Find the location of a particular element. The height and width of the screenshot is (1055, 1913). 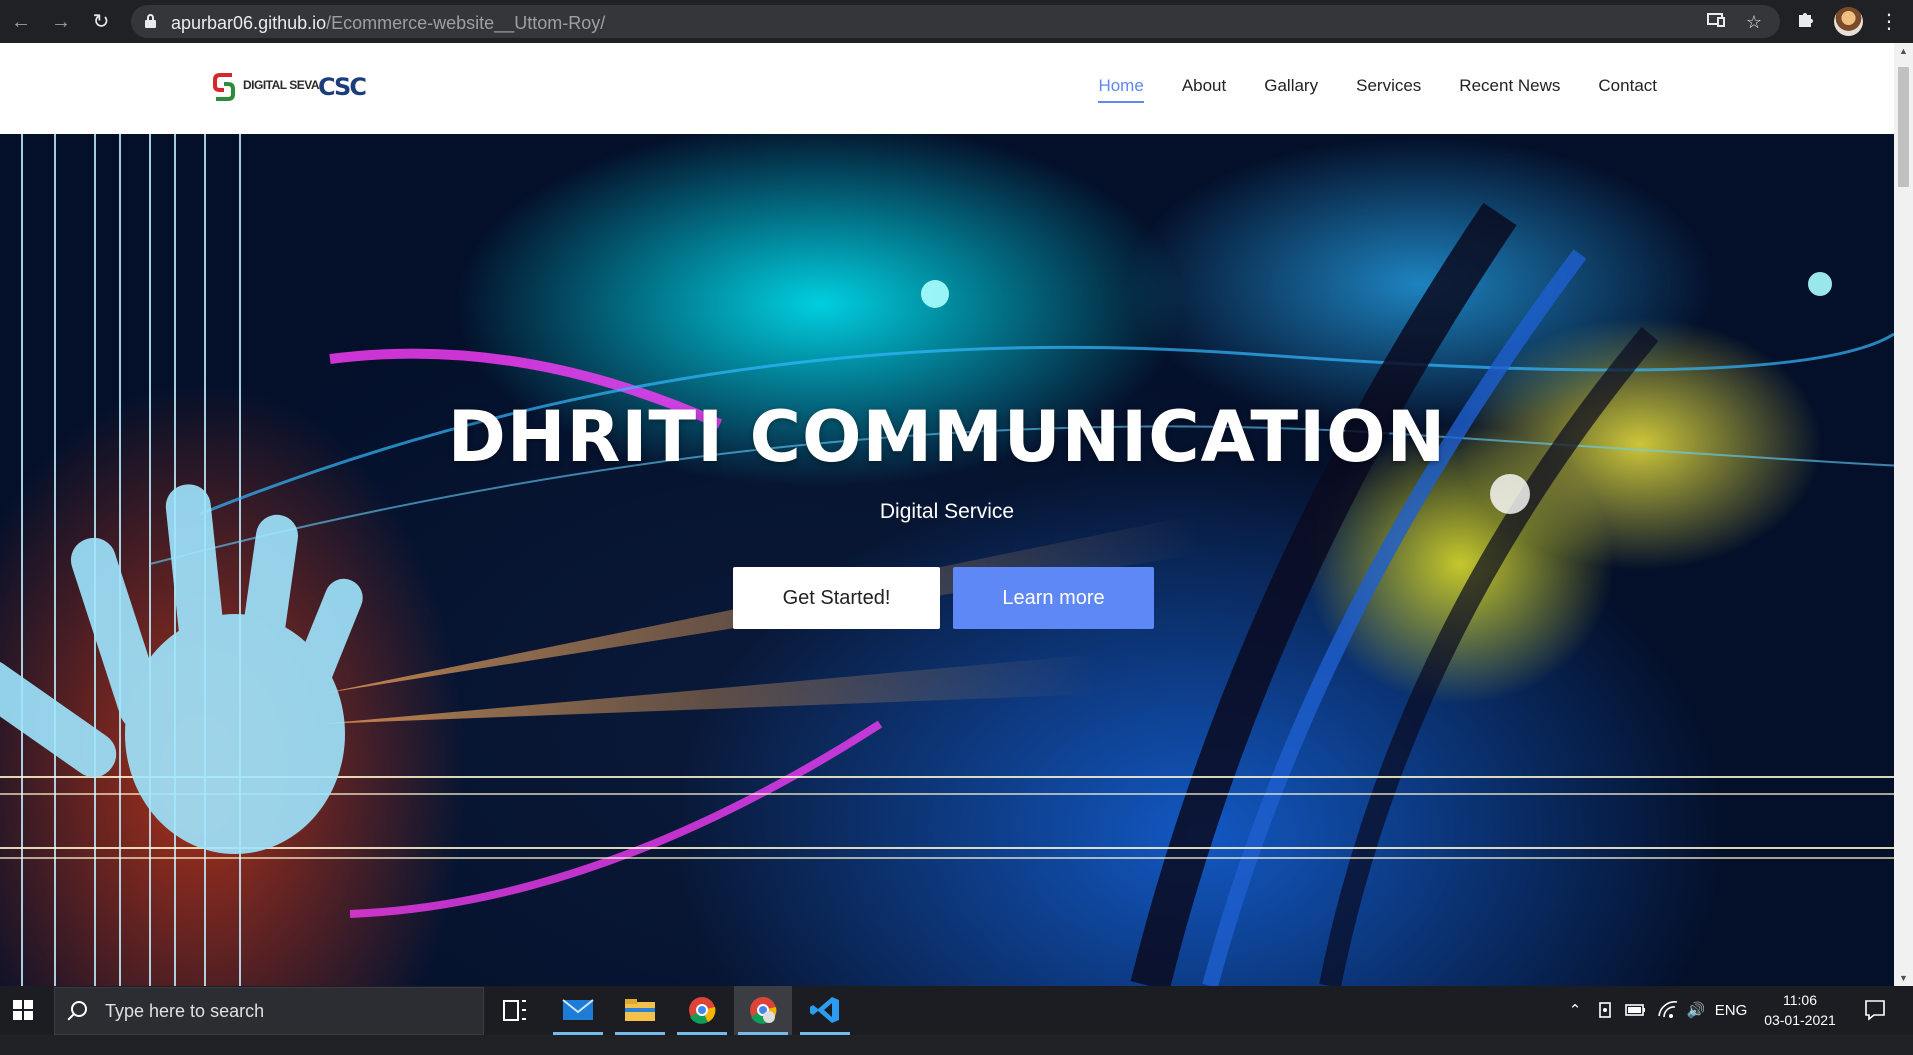

bookmark-star-icon: ☆ is located at coordinates (1754, 22).